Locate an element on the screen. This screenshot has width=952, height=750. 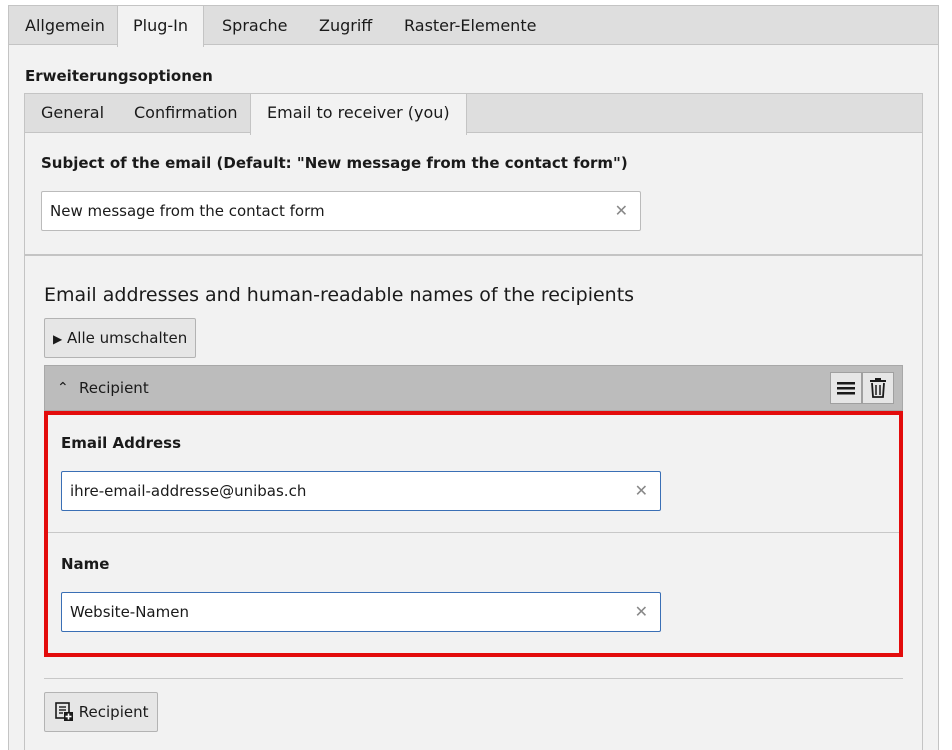
name-input: Website-Namen ✕ is located at coordinates (361, 612).